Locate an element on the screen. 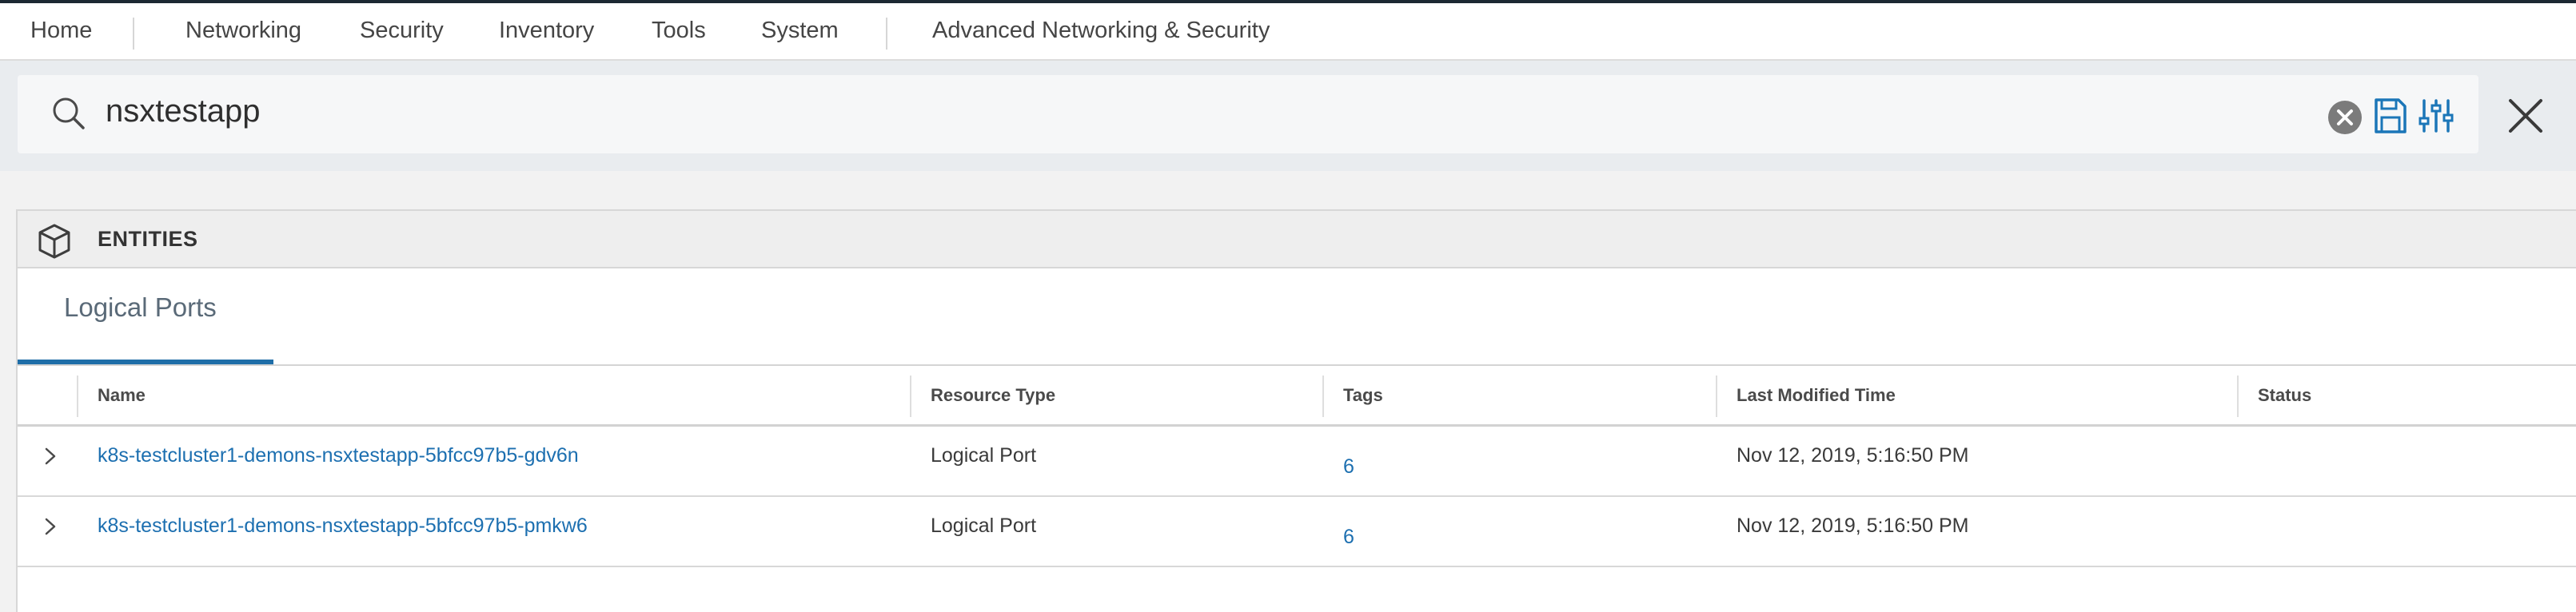  search-query-text: nsxtestapp is located at coordinates (183, 111).